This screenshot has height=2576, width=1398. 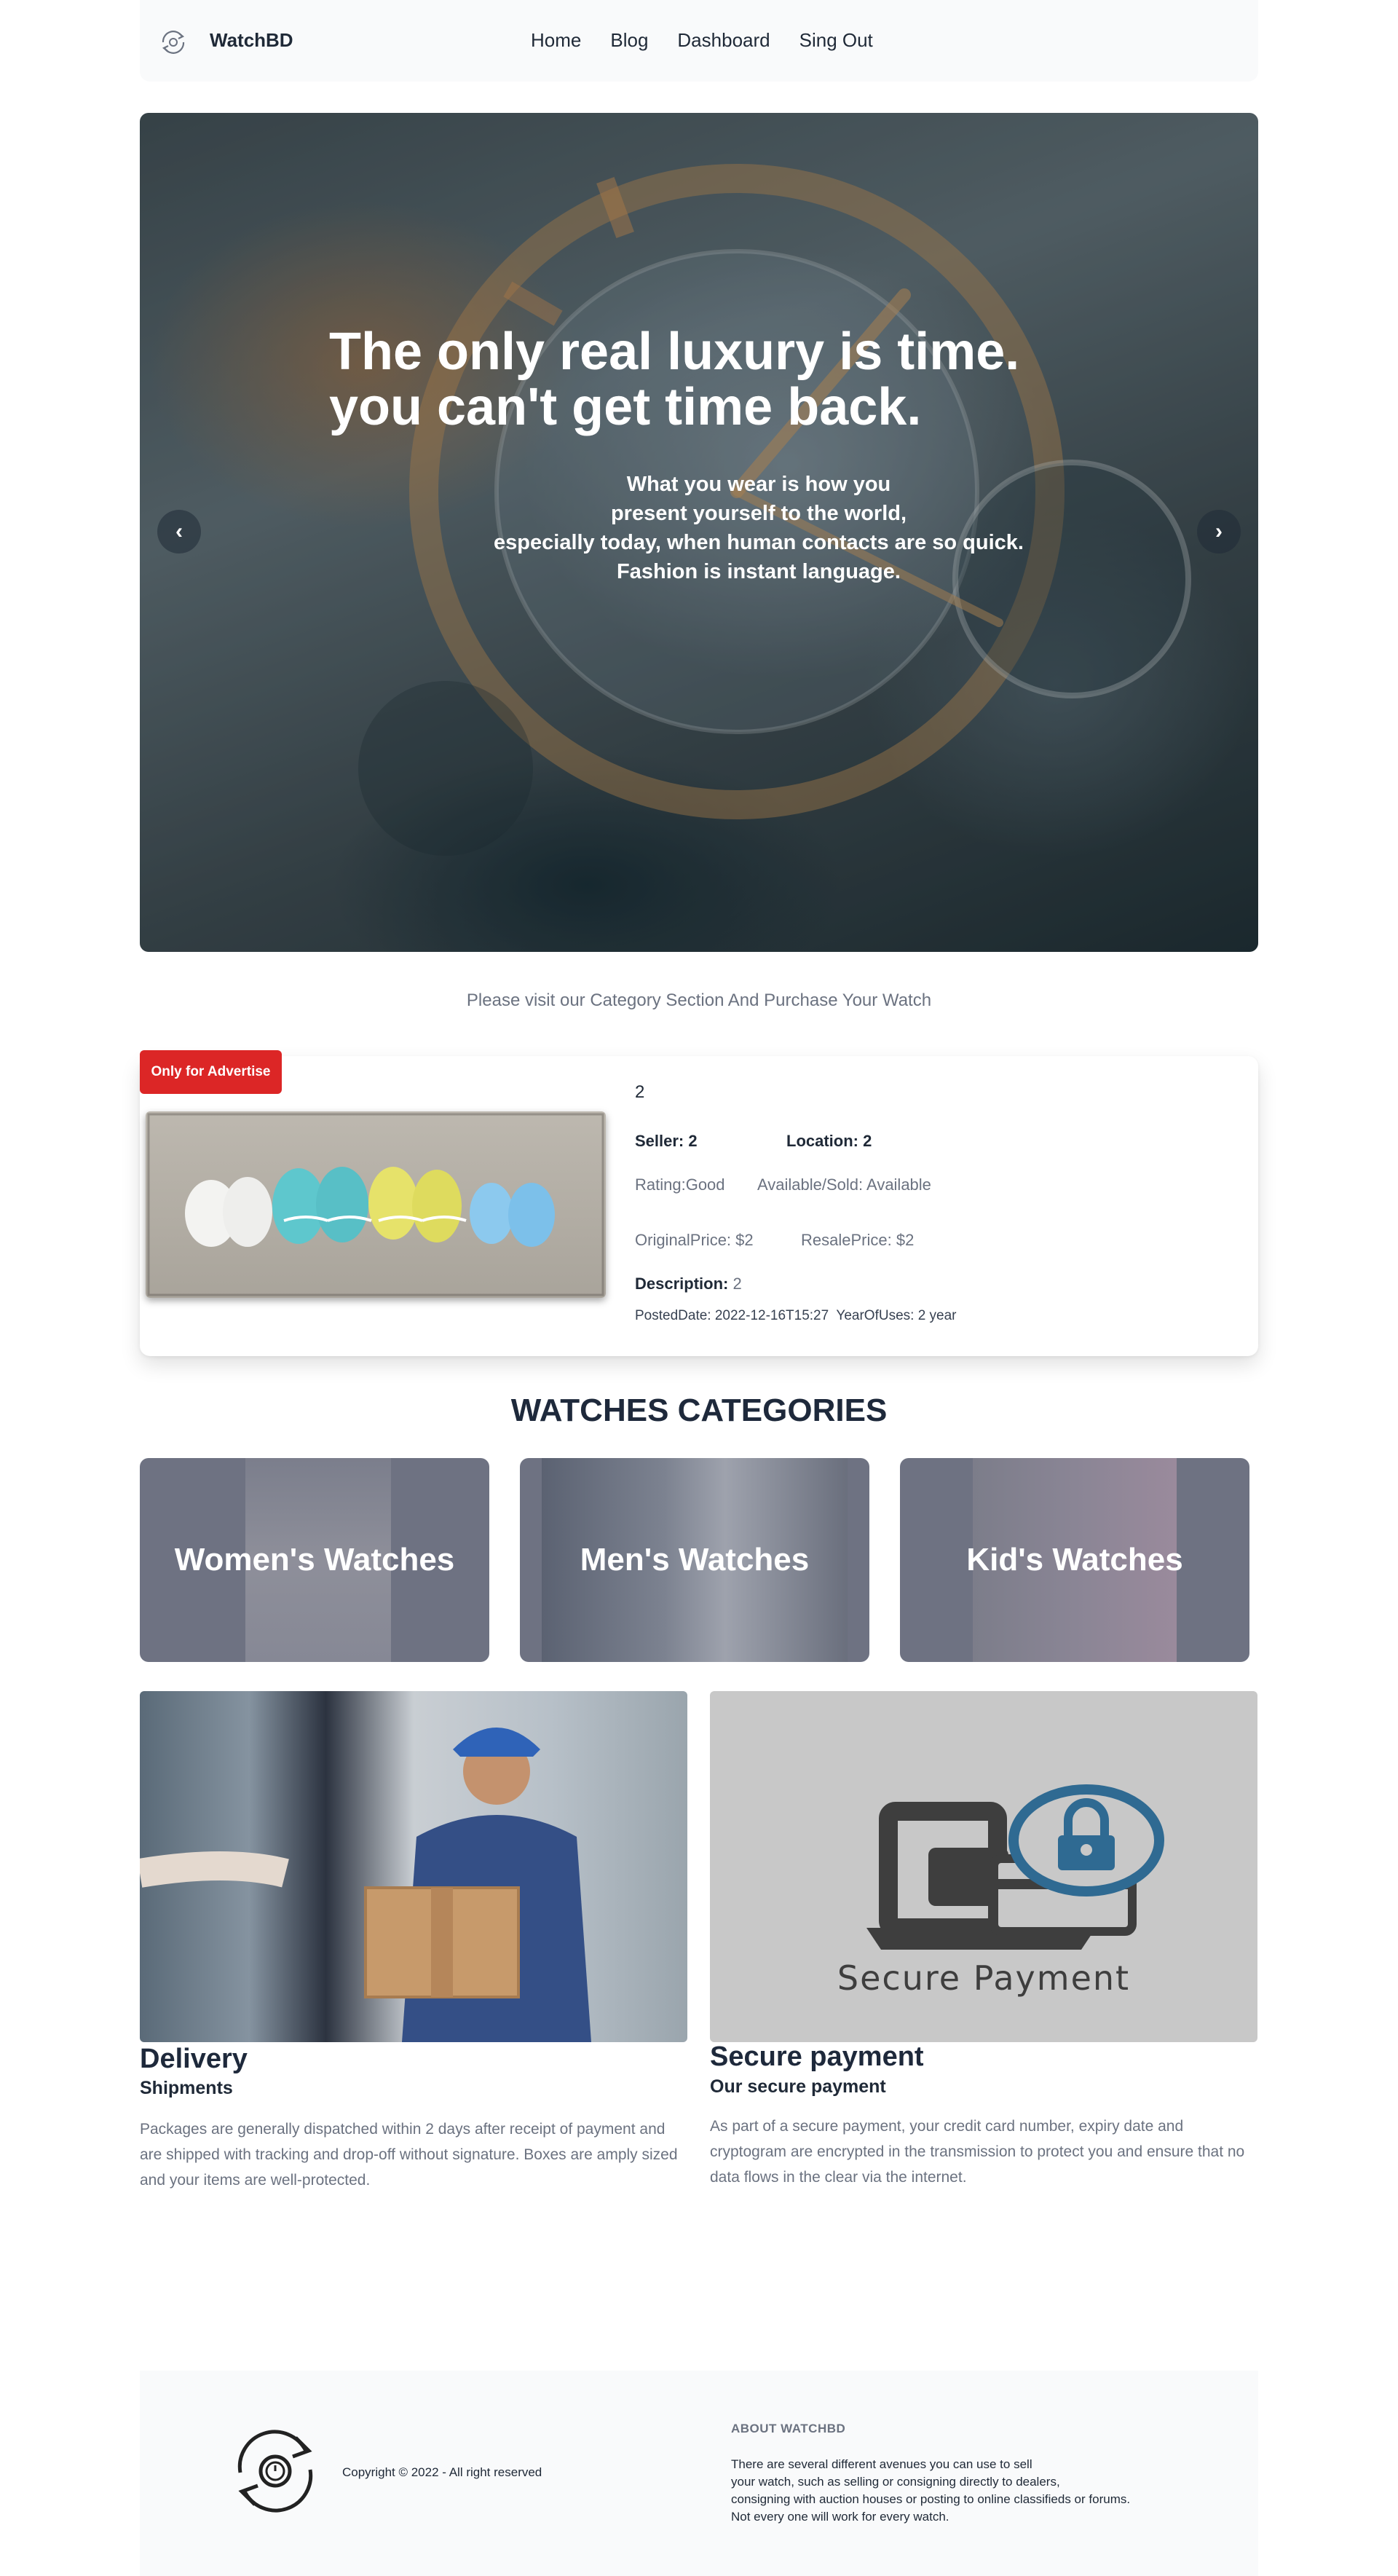 What do you see at coordinates (194, 2059) in the screenshot?
I see `delivery-title: Delivery` at bounding box center [194, 2059].